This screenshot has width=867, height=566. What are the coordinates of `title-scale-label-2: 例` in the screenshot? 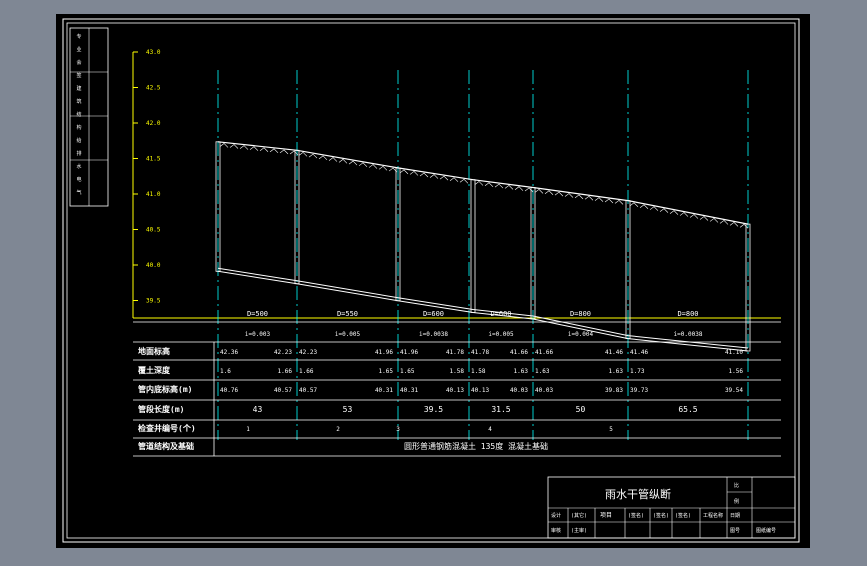 It's located at (736, 501).